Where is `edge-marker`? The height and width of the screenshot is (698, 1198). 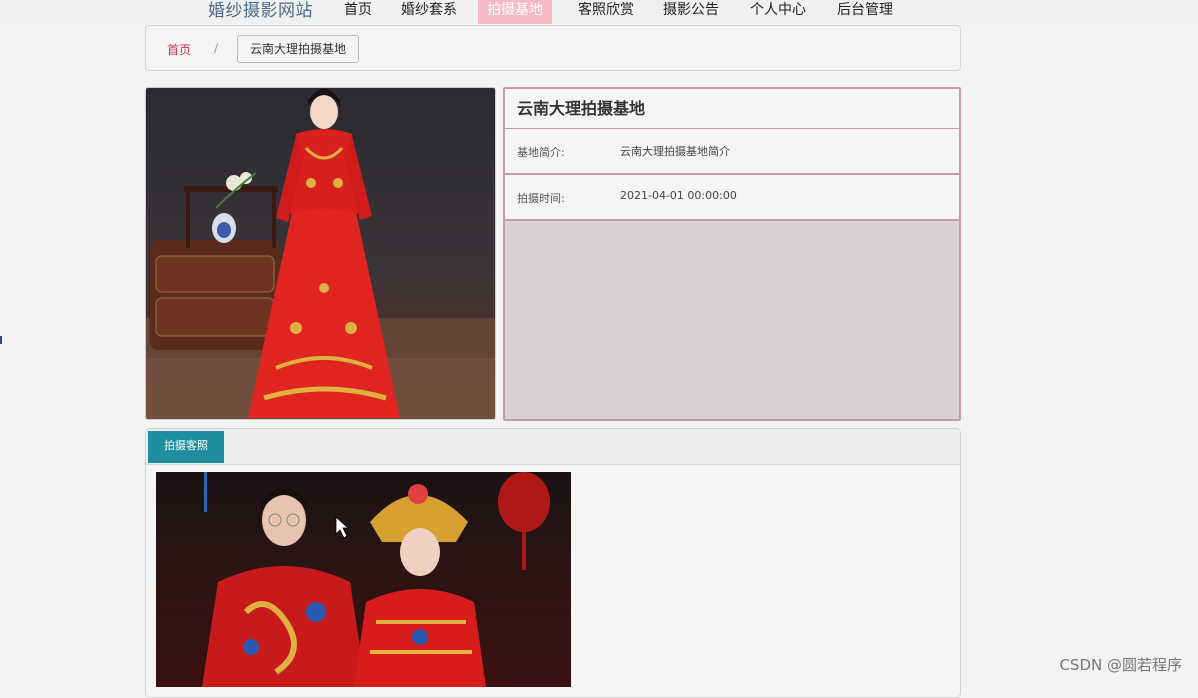 edge-marker is located at coordinates (1, 340).